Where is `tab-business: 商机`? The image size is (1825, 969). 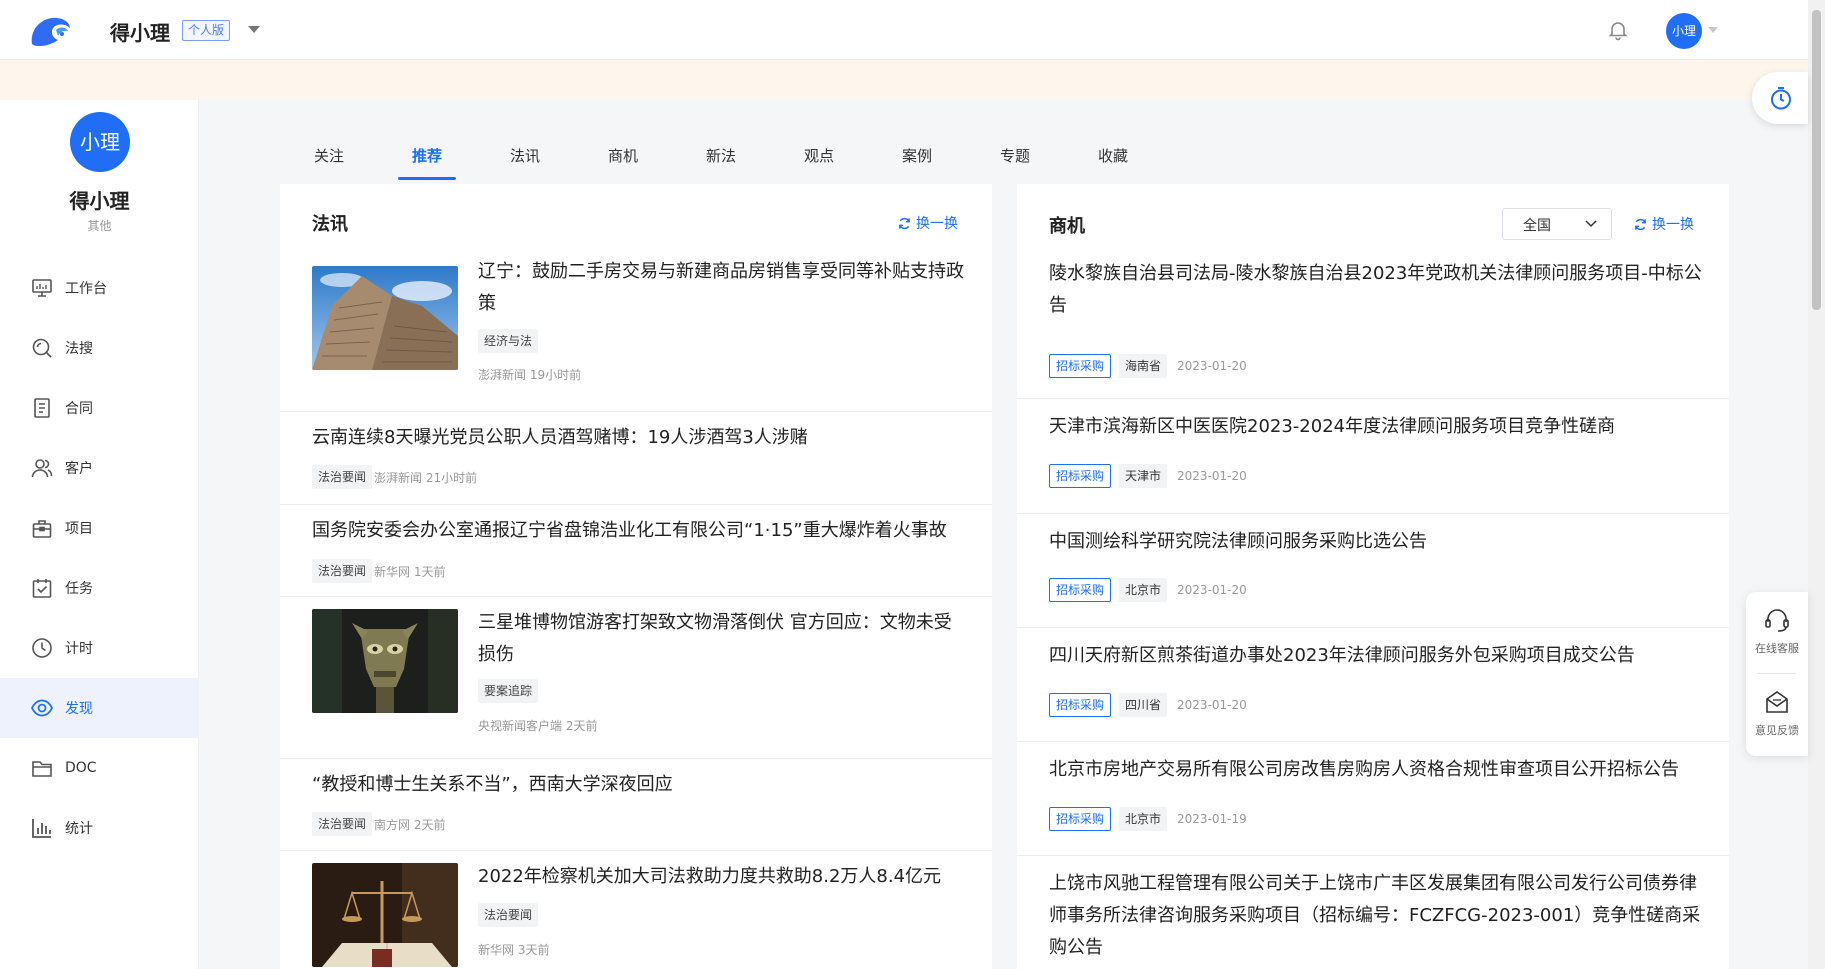
tab-business: 商机 is located at coordinates (623, 160).